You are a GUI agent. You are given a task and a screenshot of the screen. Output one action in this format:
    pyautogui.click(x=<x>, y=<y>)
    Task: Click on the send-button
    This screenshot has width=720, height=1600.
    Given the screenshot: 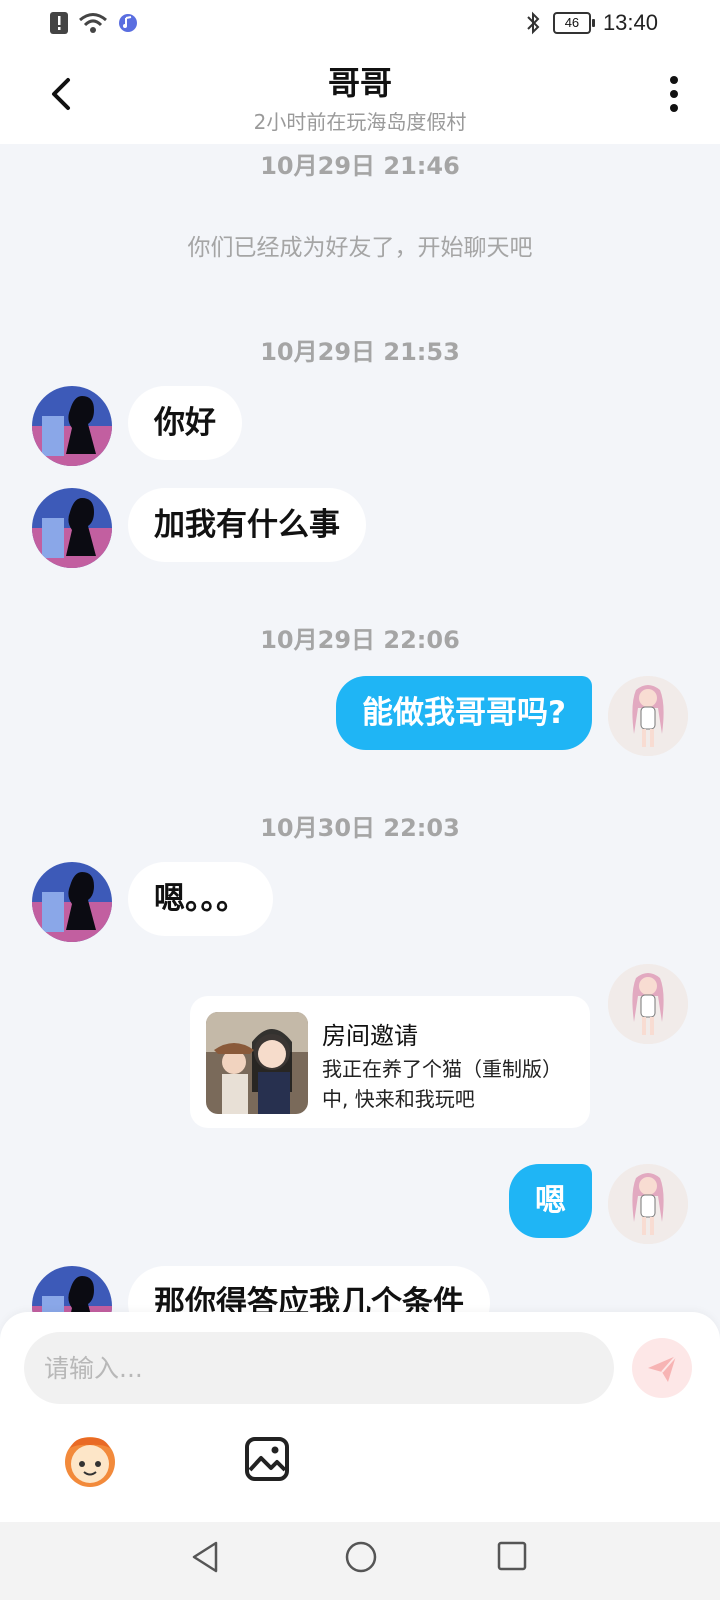 What is the action you would take?
    pyautogui.click(x=662, y=1368)
    